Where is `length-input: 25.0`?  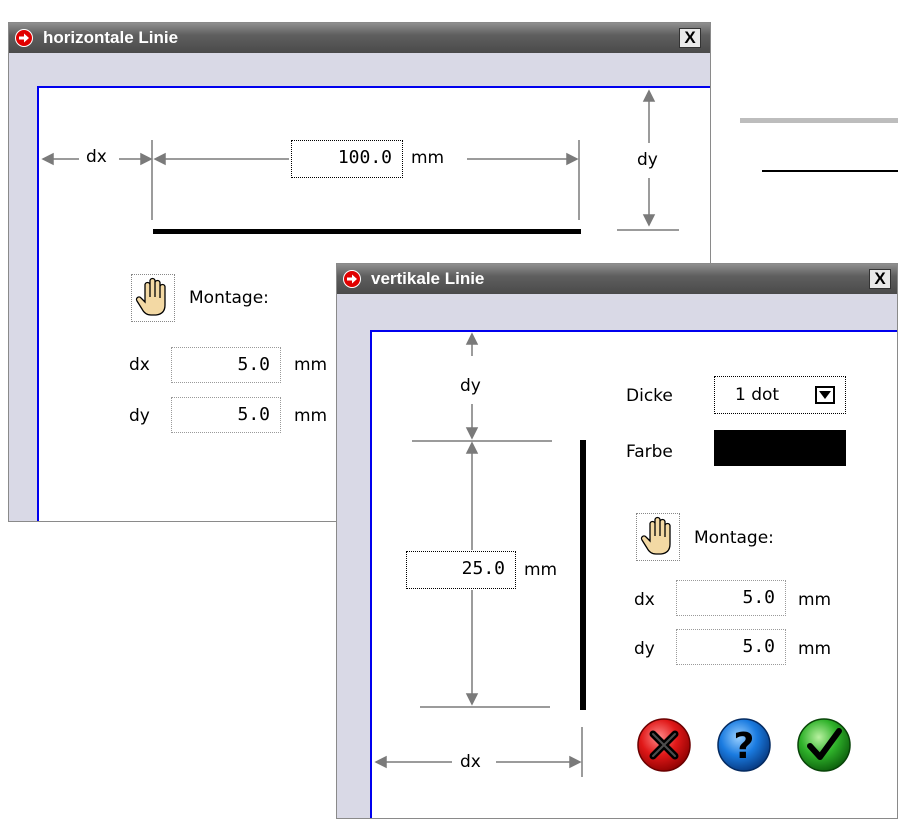
length-input: 25.0 is located at coordinates (461, 570).